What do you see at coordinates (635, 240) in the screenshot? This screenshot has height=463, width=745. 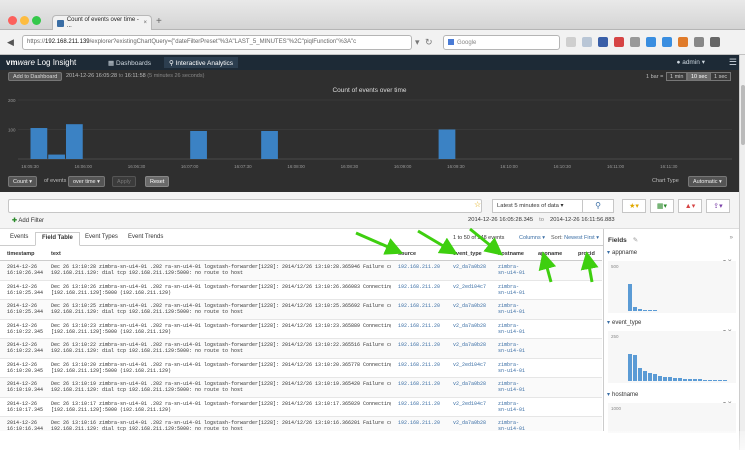 I see `edit-fields-icon: ✎` at bounding box center [635, 240].